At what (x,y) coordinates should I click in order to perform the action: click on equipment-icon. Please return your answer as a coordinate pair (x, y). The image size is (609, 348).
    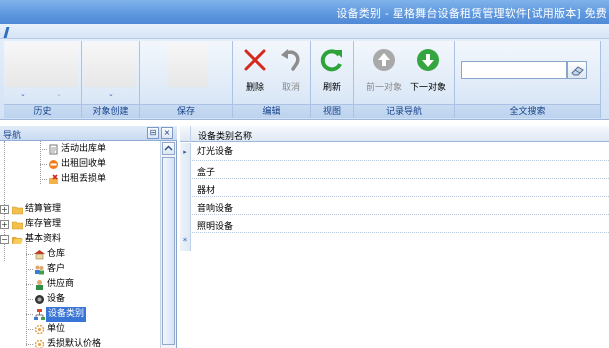
    Looking at the image, I should click on (39, 299).